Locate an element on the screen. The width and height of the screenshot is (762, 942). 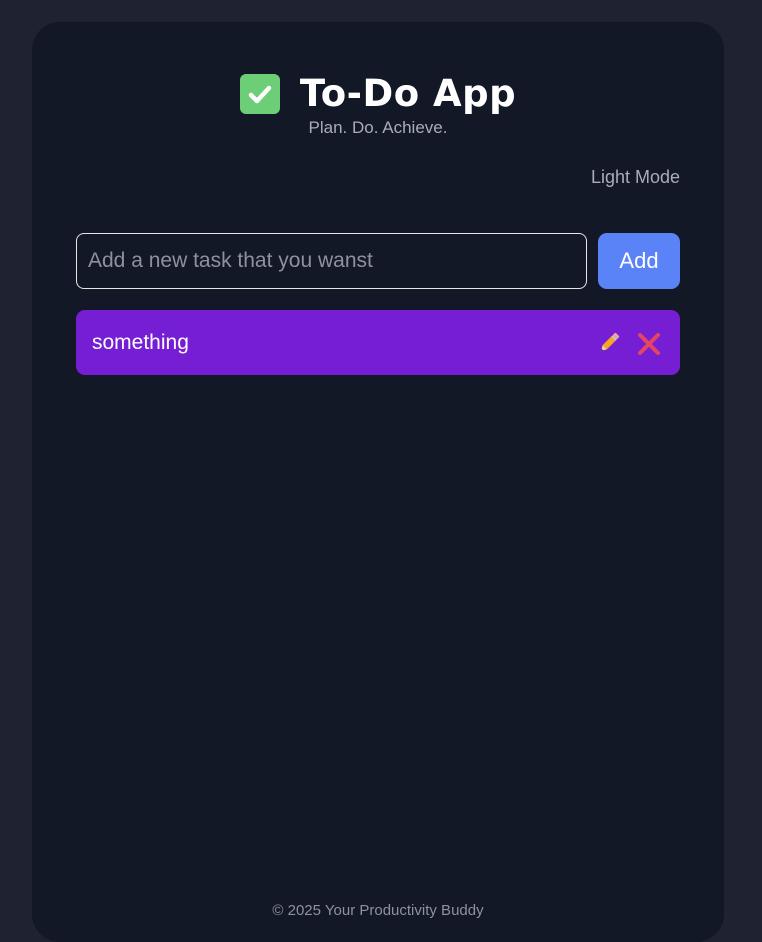
task-item: something is located at coordinates (378, 342).